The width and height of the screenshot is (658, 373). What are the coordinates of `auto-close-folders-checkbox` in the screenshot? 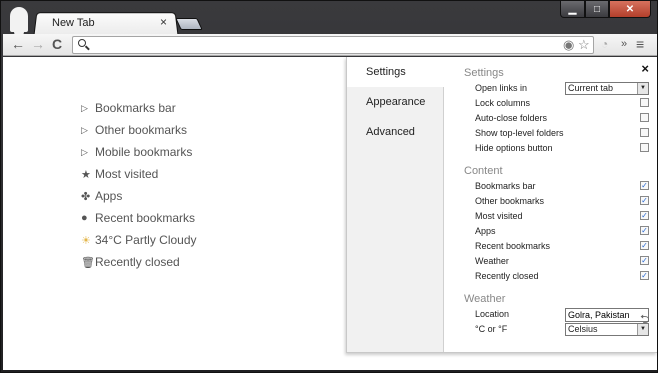 It's located at (644, 117).